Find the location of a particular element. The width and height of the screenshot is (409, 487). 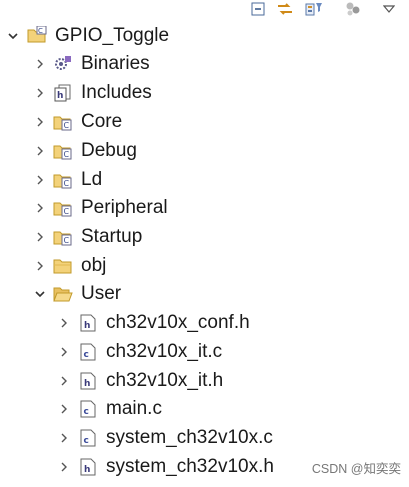

tree-item-label: system_ch32v10x.c is located at coordinates (189, 437).